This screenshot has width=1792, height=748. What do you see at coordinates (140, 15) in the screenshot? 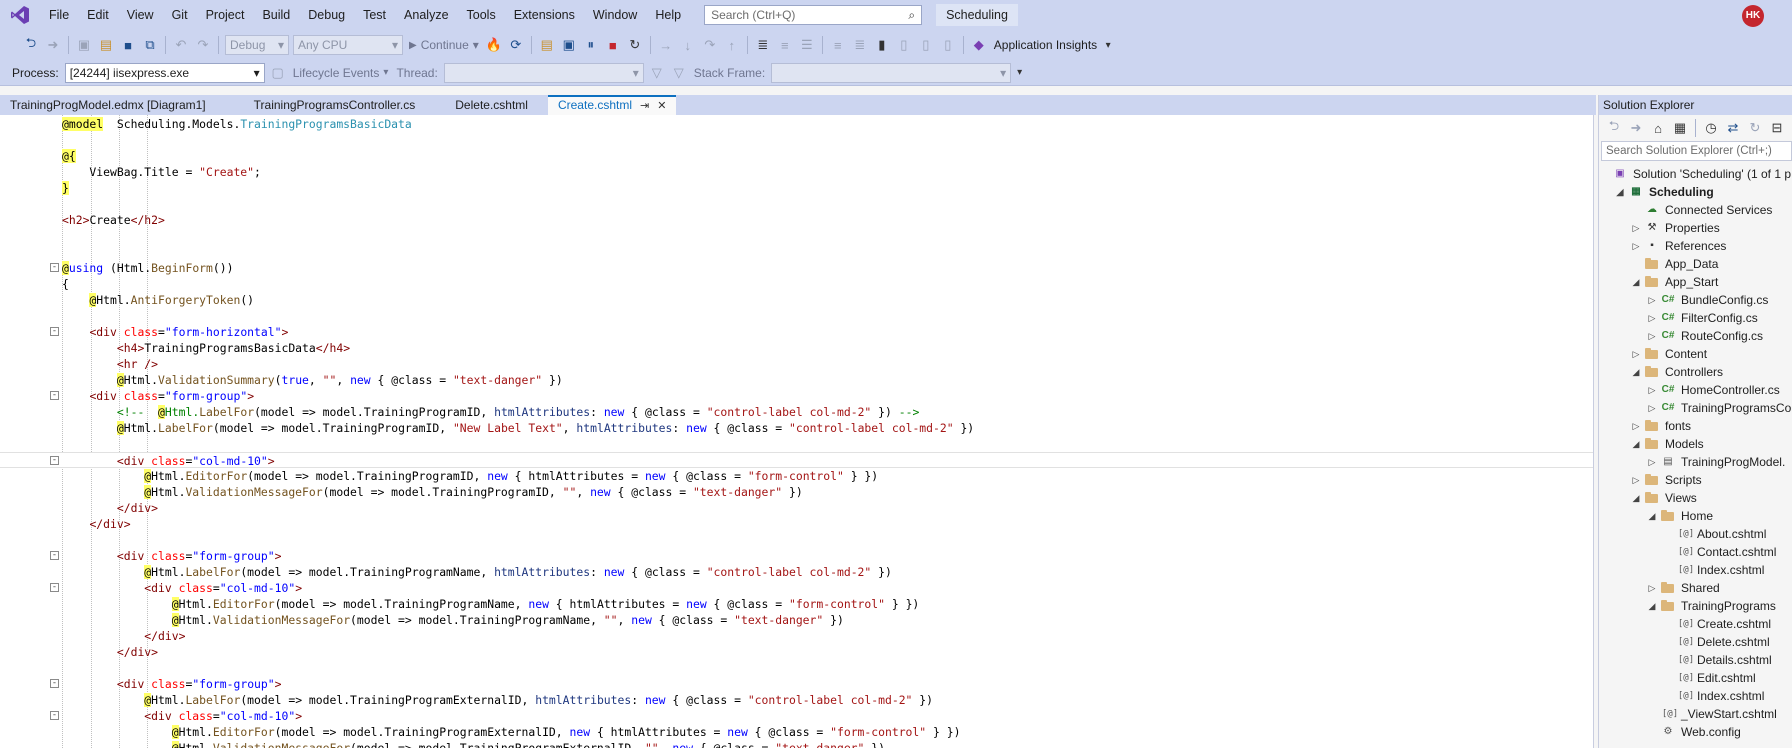
I see `menu-view: View` at bounding box center [140, 15].